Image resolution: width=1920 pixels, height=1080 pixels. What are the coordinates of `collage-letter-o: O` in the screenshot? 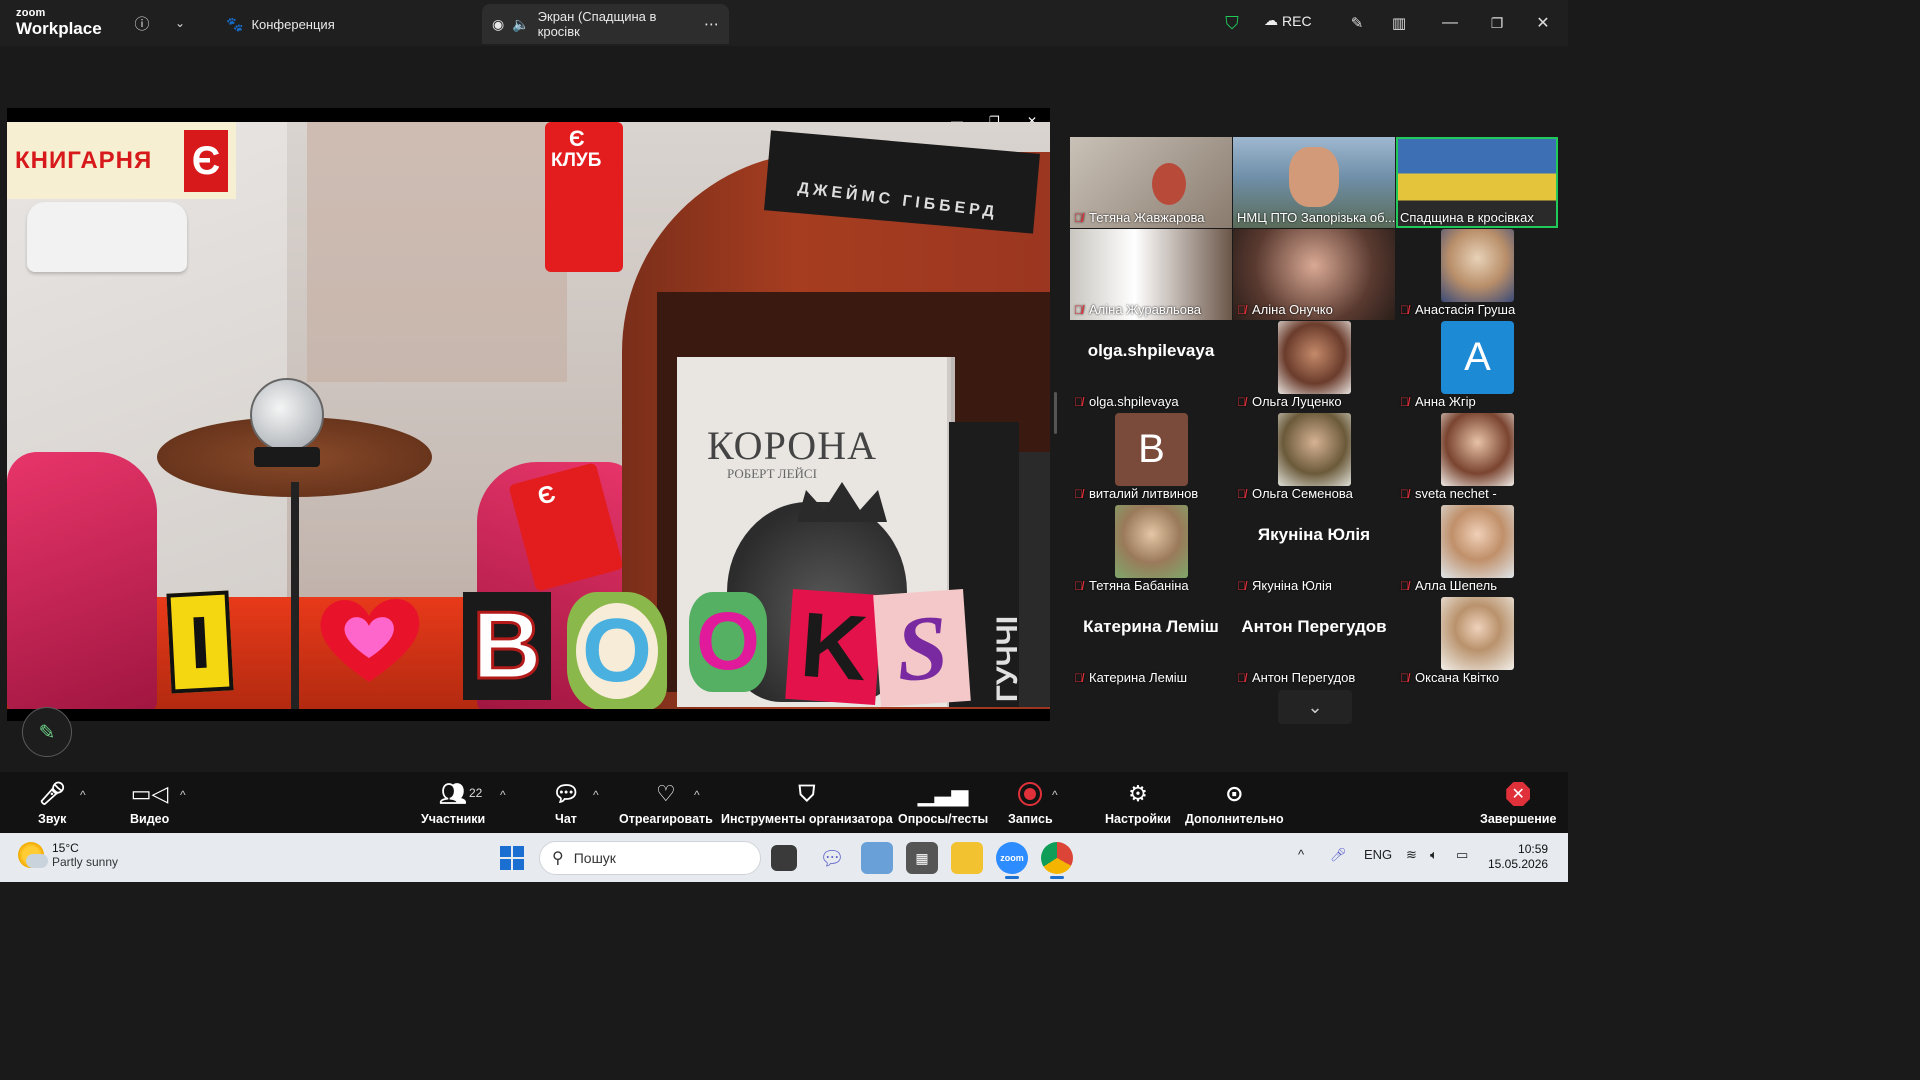 It's located at (617, 650).